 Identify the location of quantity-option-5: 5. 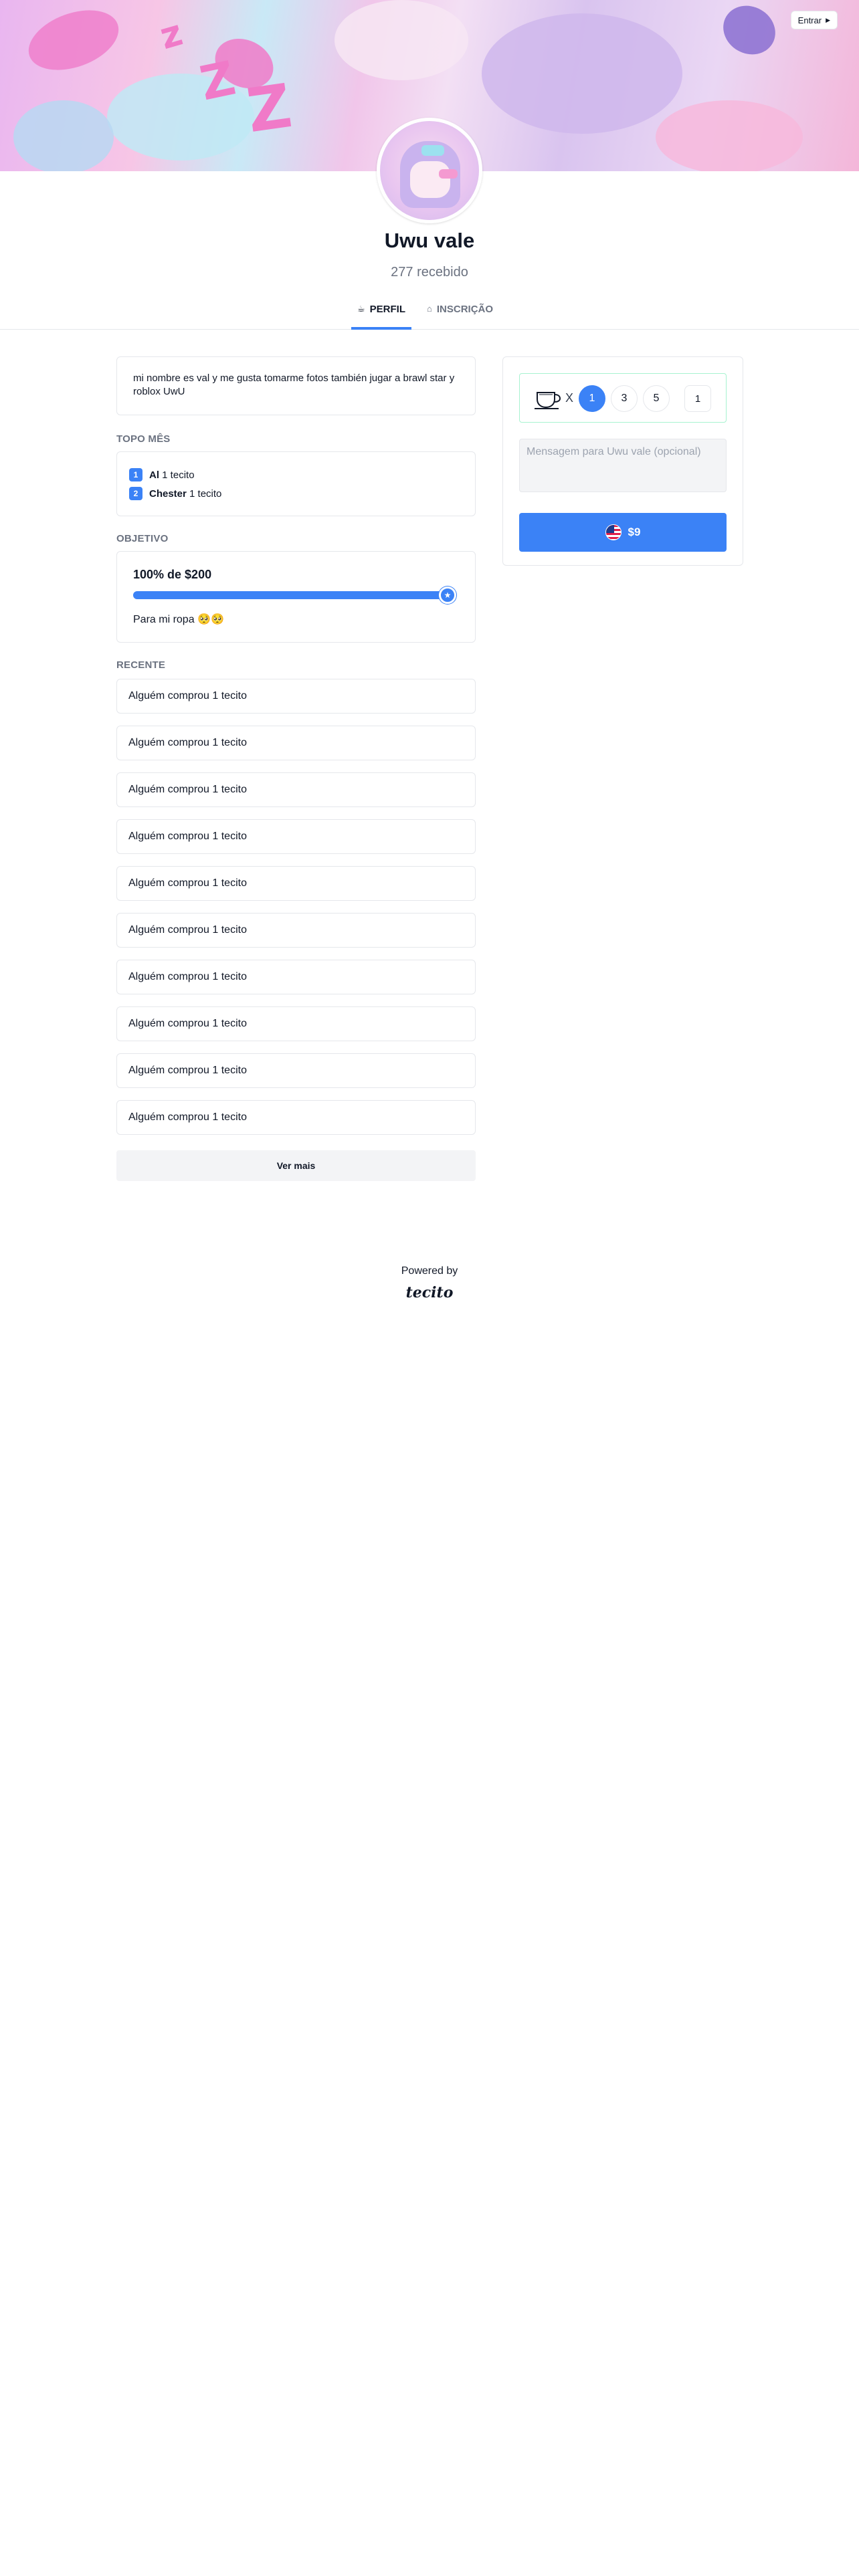
(656, 398).